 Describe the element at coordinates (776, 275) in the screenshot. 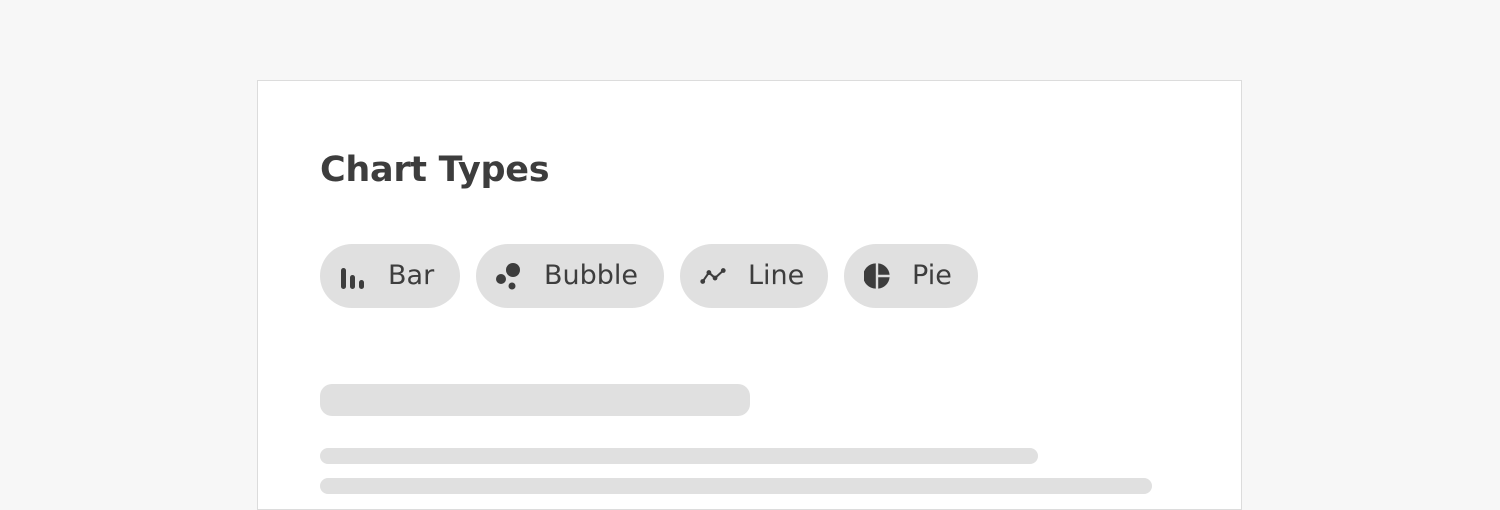

I see `chip-label: Line` at that location.